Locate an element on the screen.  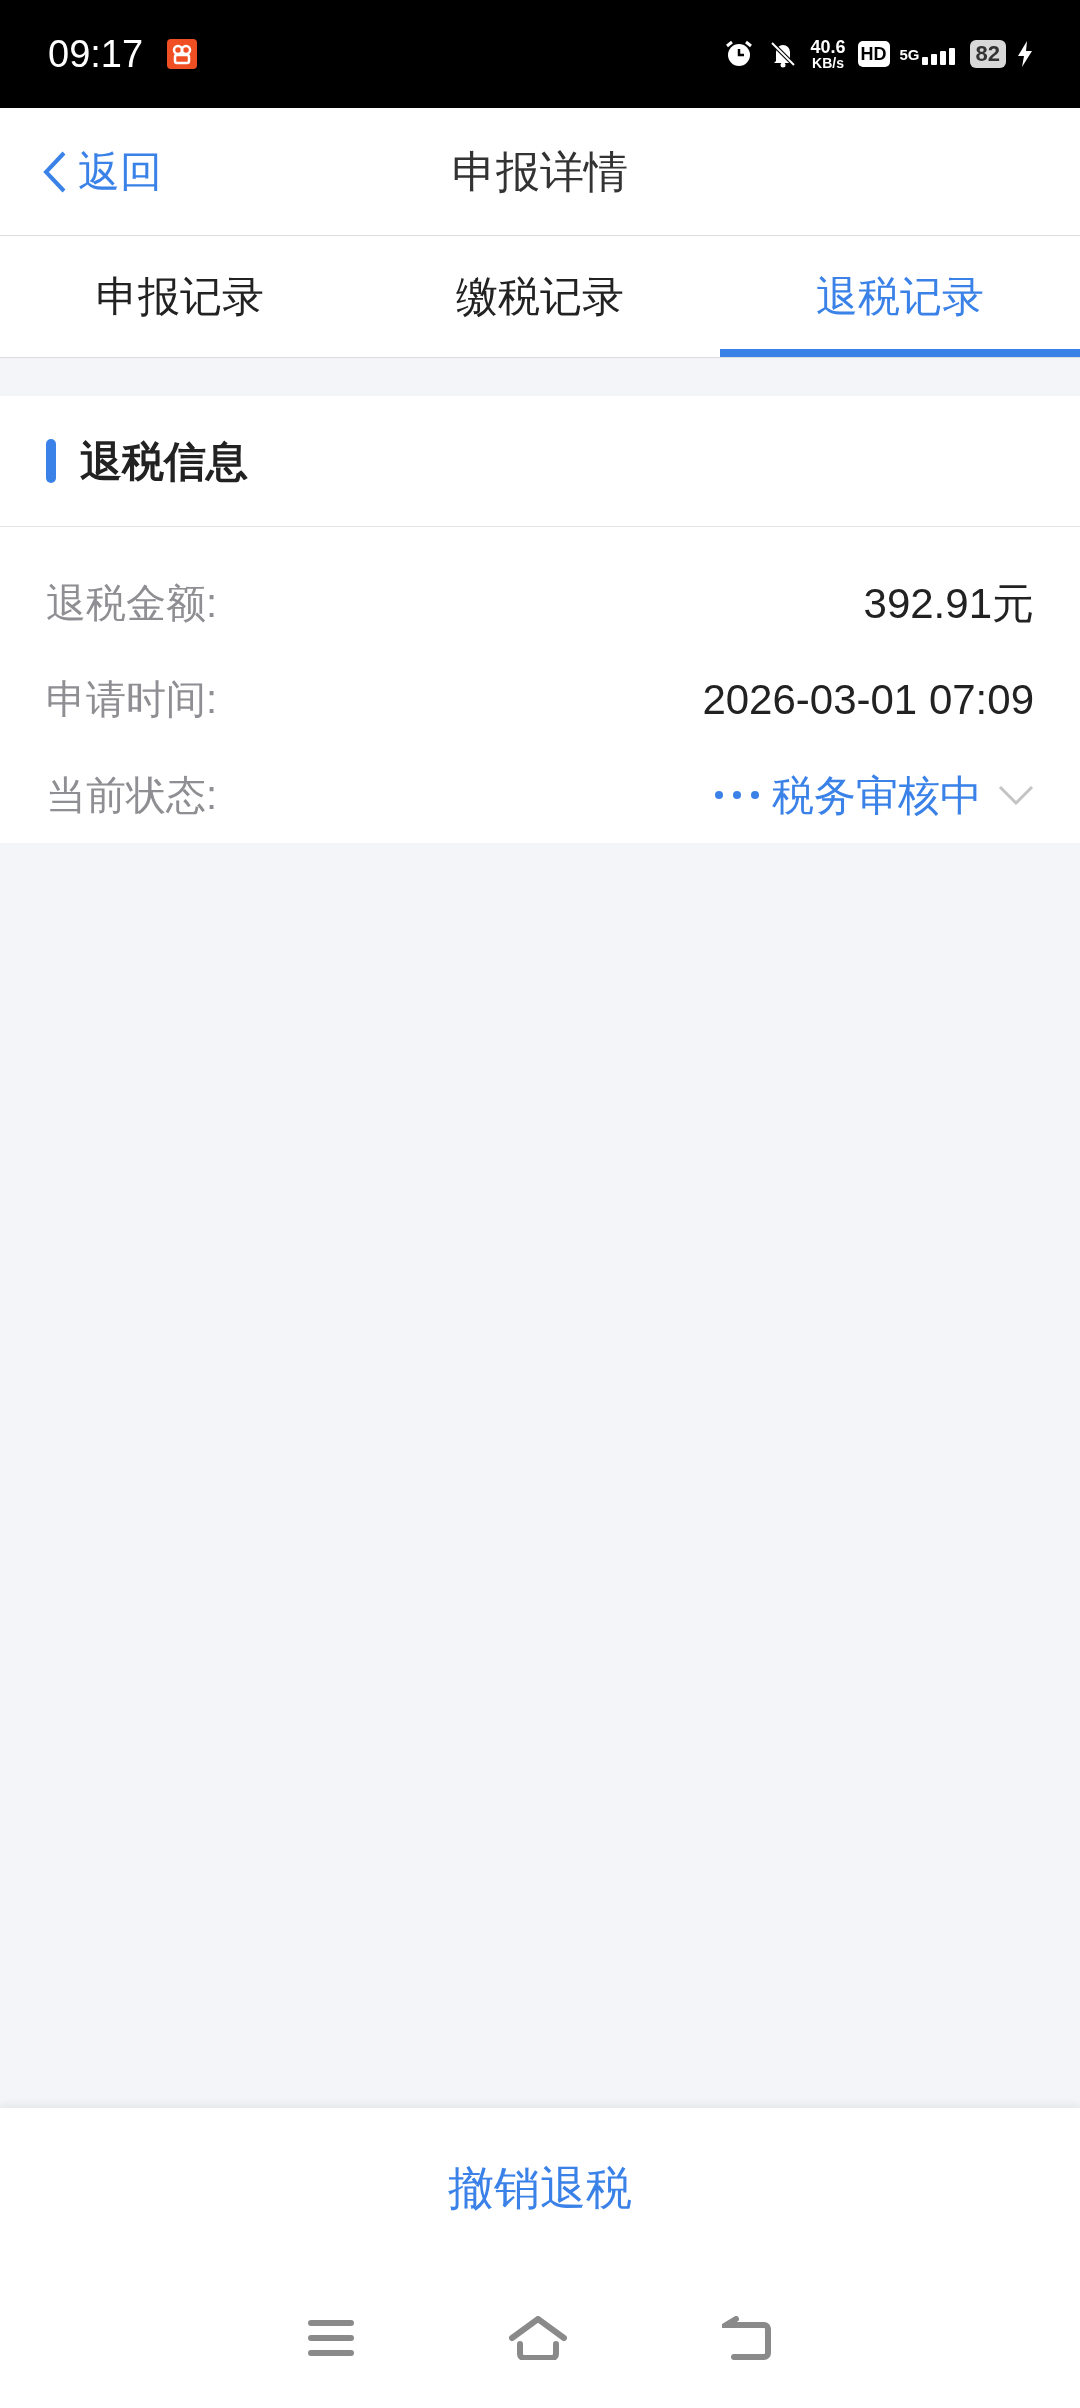
section-marker is located at coordinates (51, 461).